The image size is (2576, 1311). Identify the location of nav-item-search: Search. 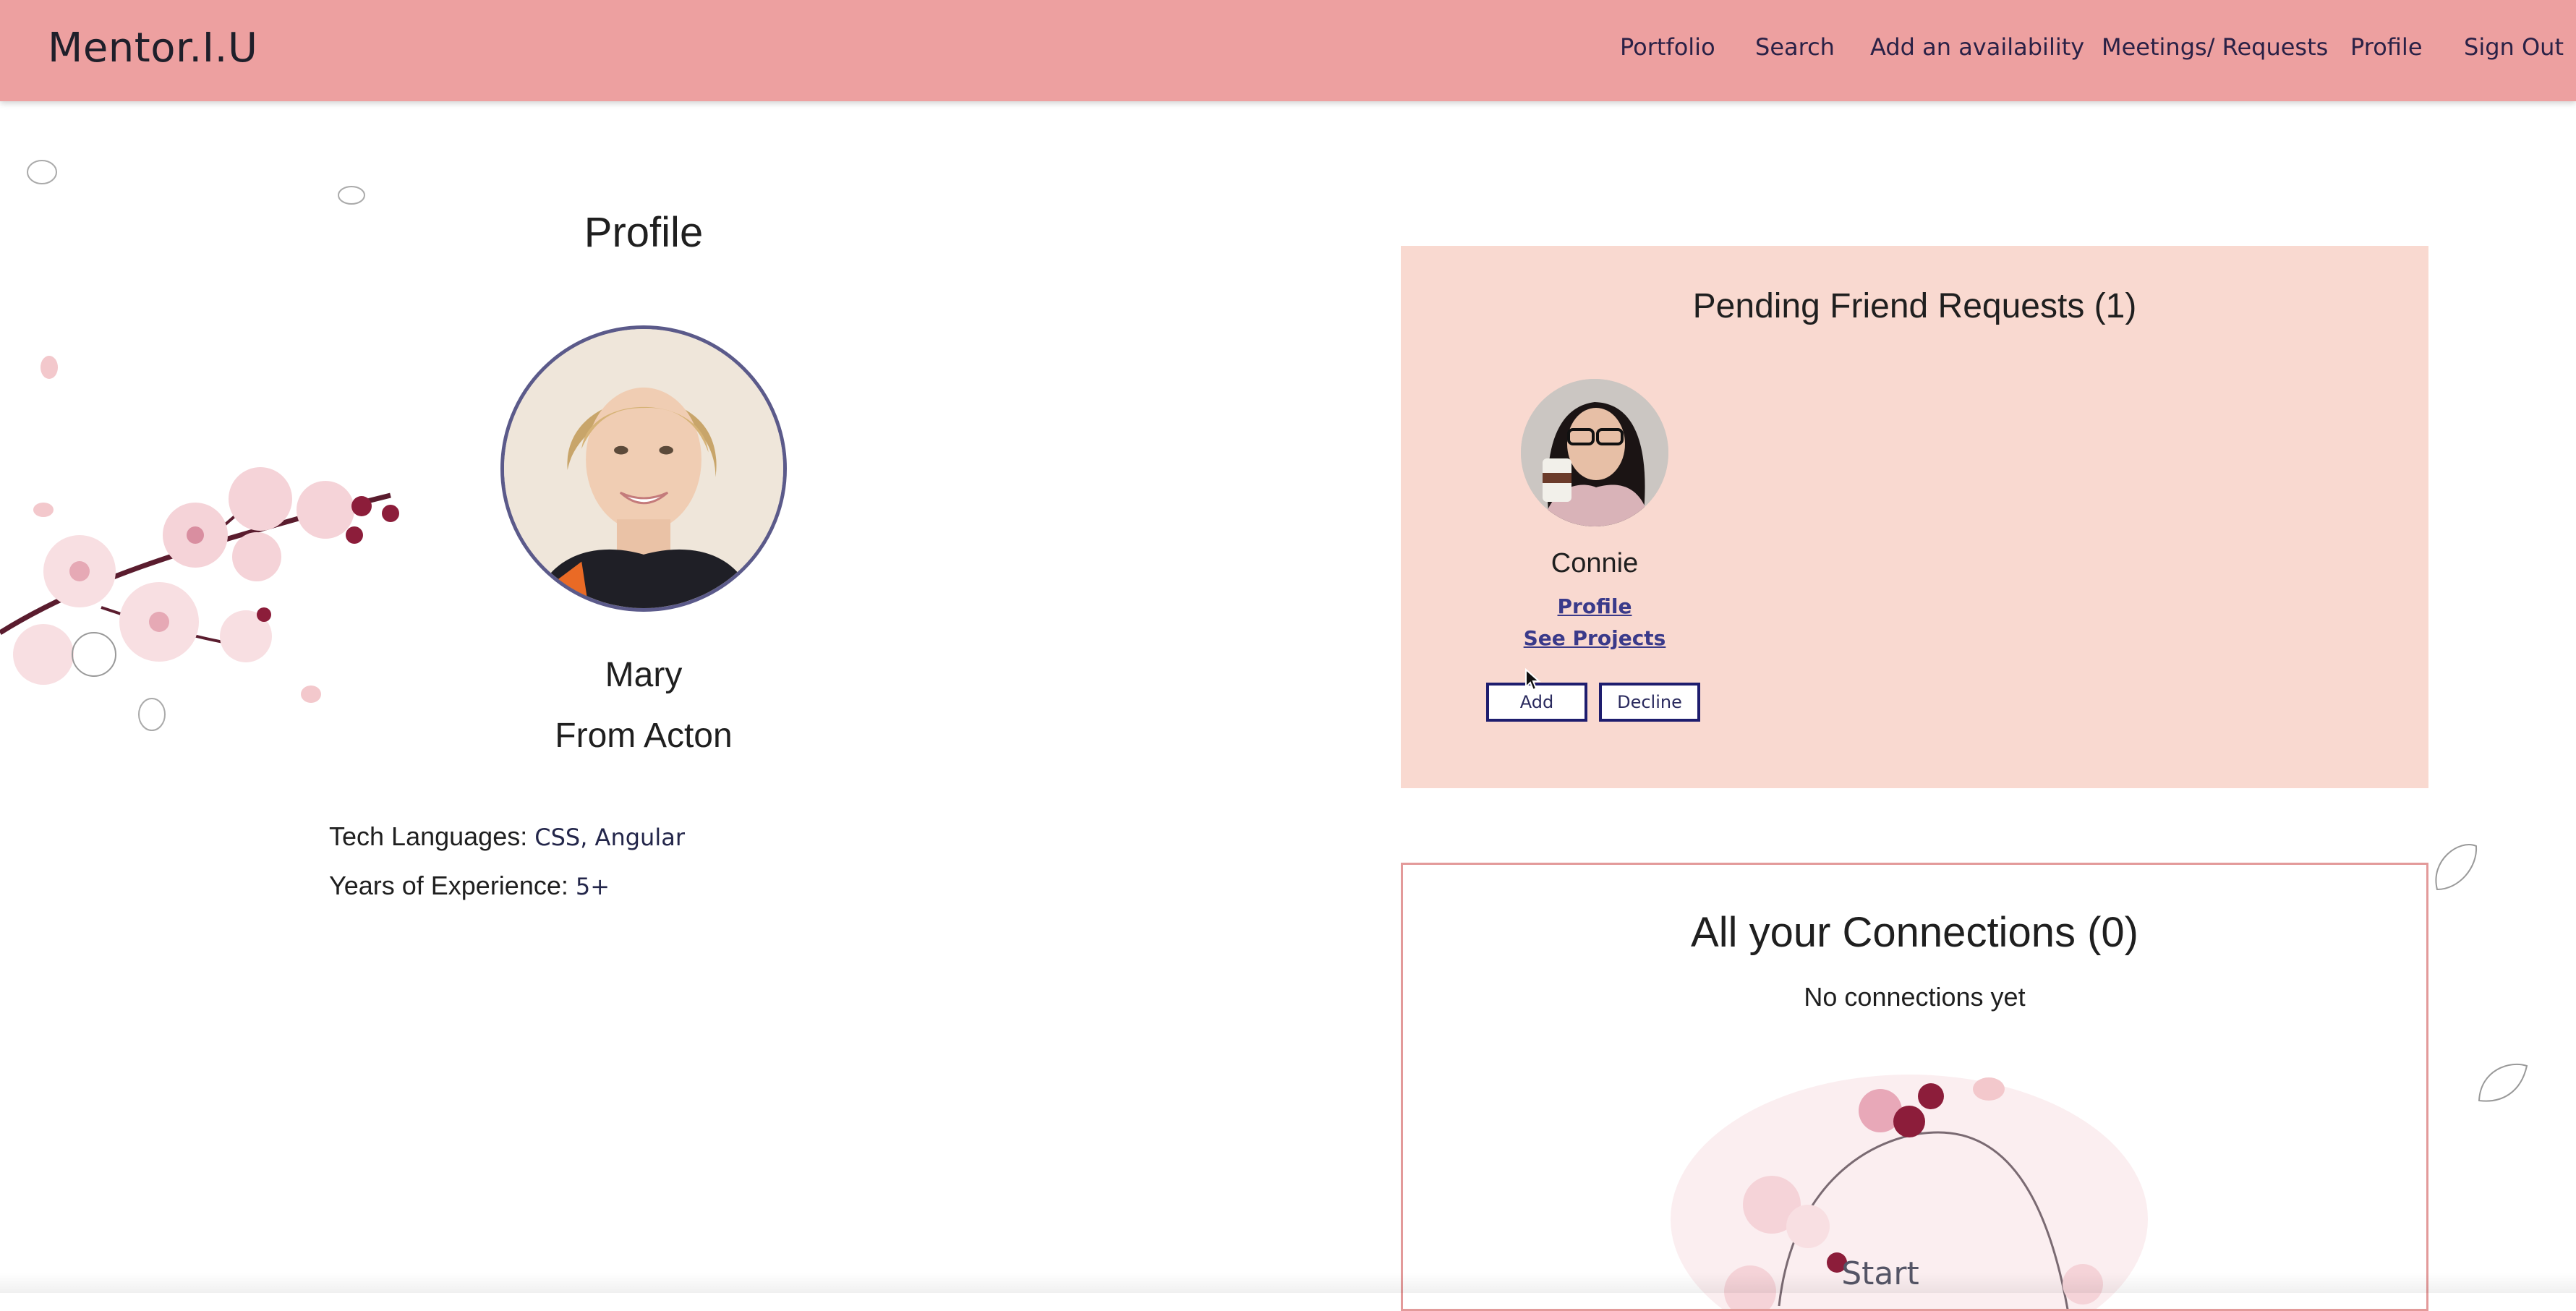
(1795, 47).